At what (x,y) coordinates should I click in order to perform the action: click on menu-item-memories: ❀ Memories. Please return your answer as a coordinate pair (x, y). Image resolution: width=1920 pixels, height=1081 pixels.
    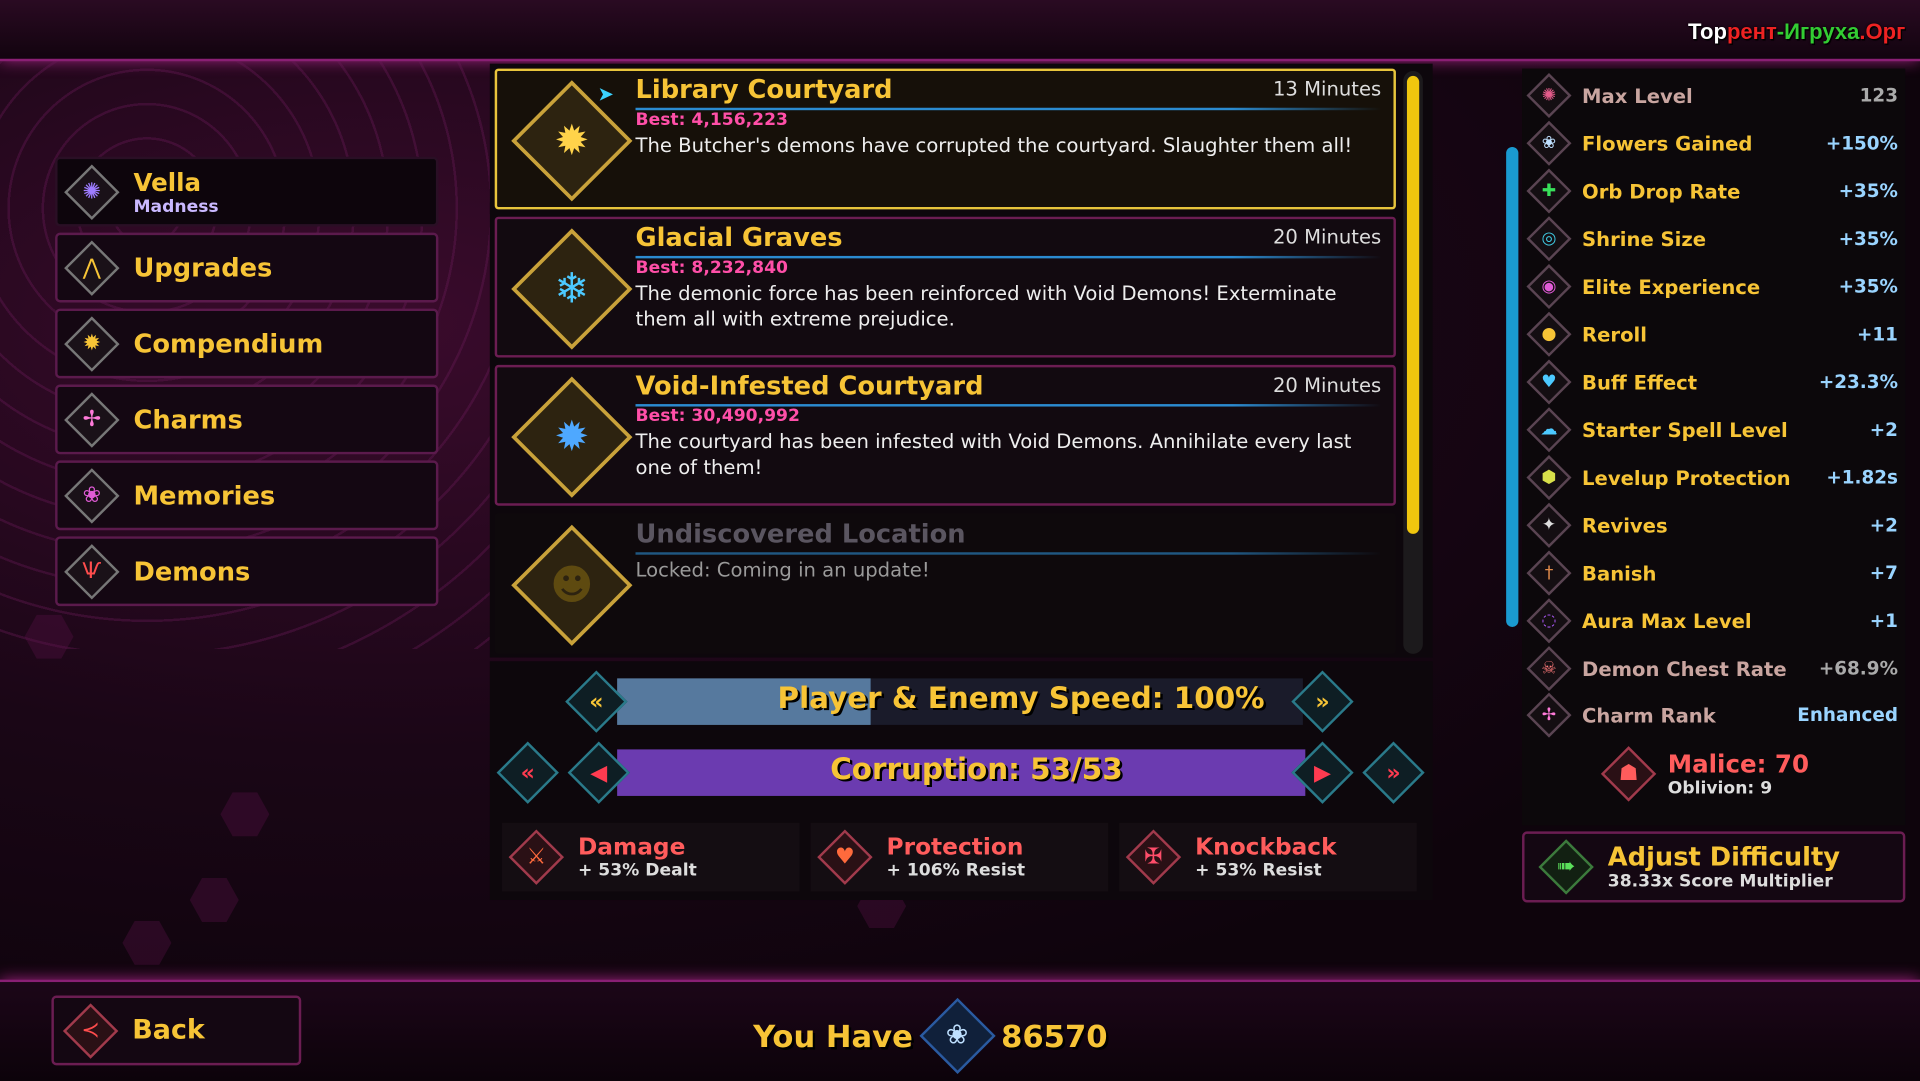
    Looking at the image, I should click on (247, 495).